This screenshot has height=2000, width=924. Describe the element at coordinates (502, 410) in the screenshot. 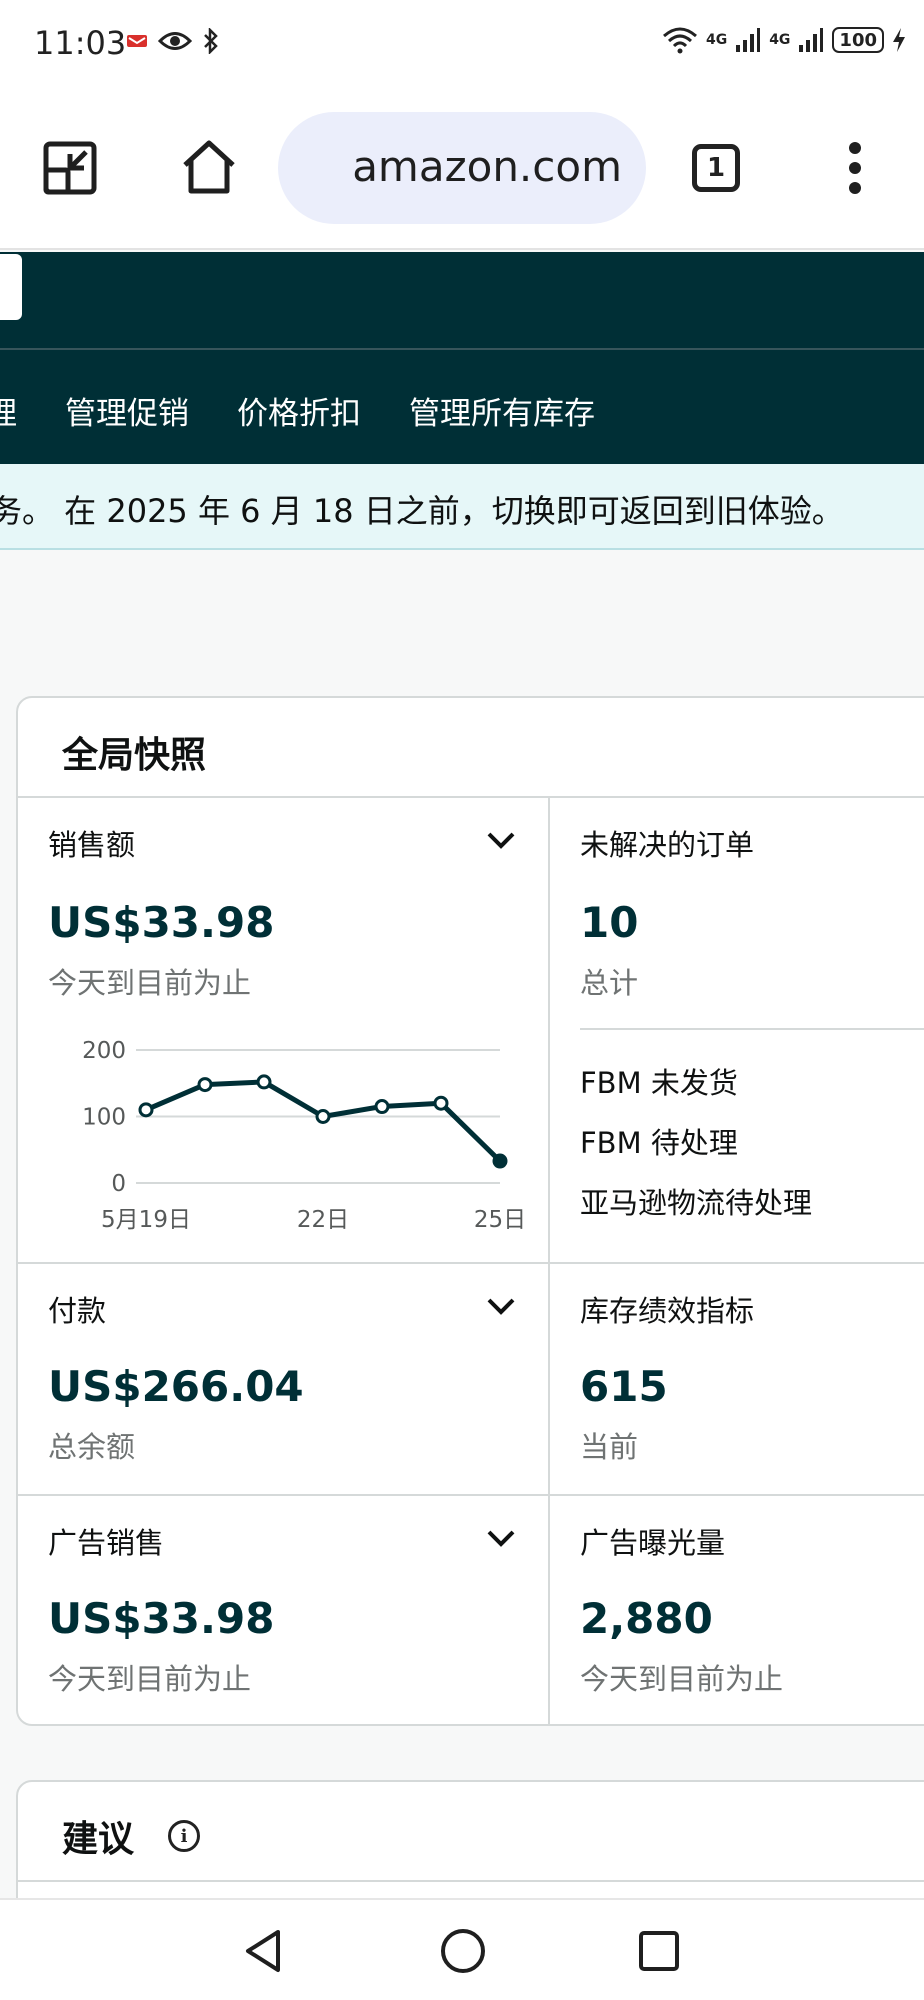

I see `nav-item-manage-inventory: 管理所有库存` at that location.